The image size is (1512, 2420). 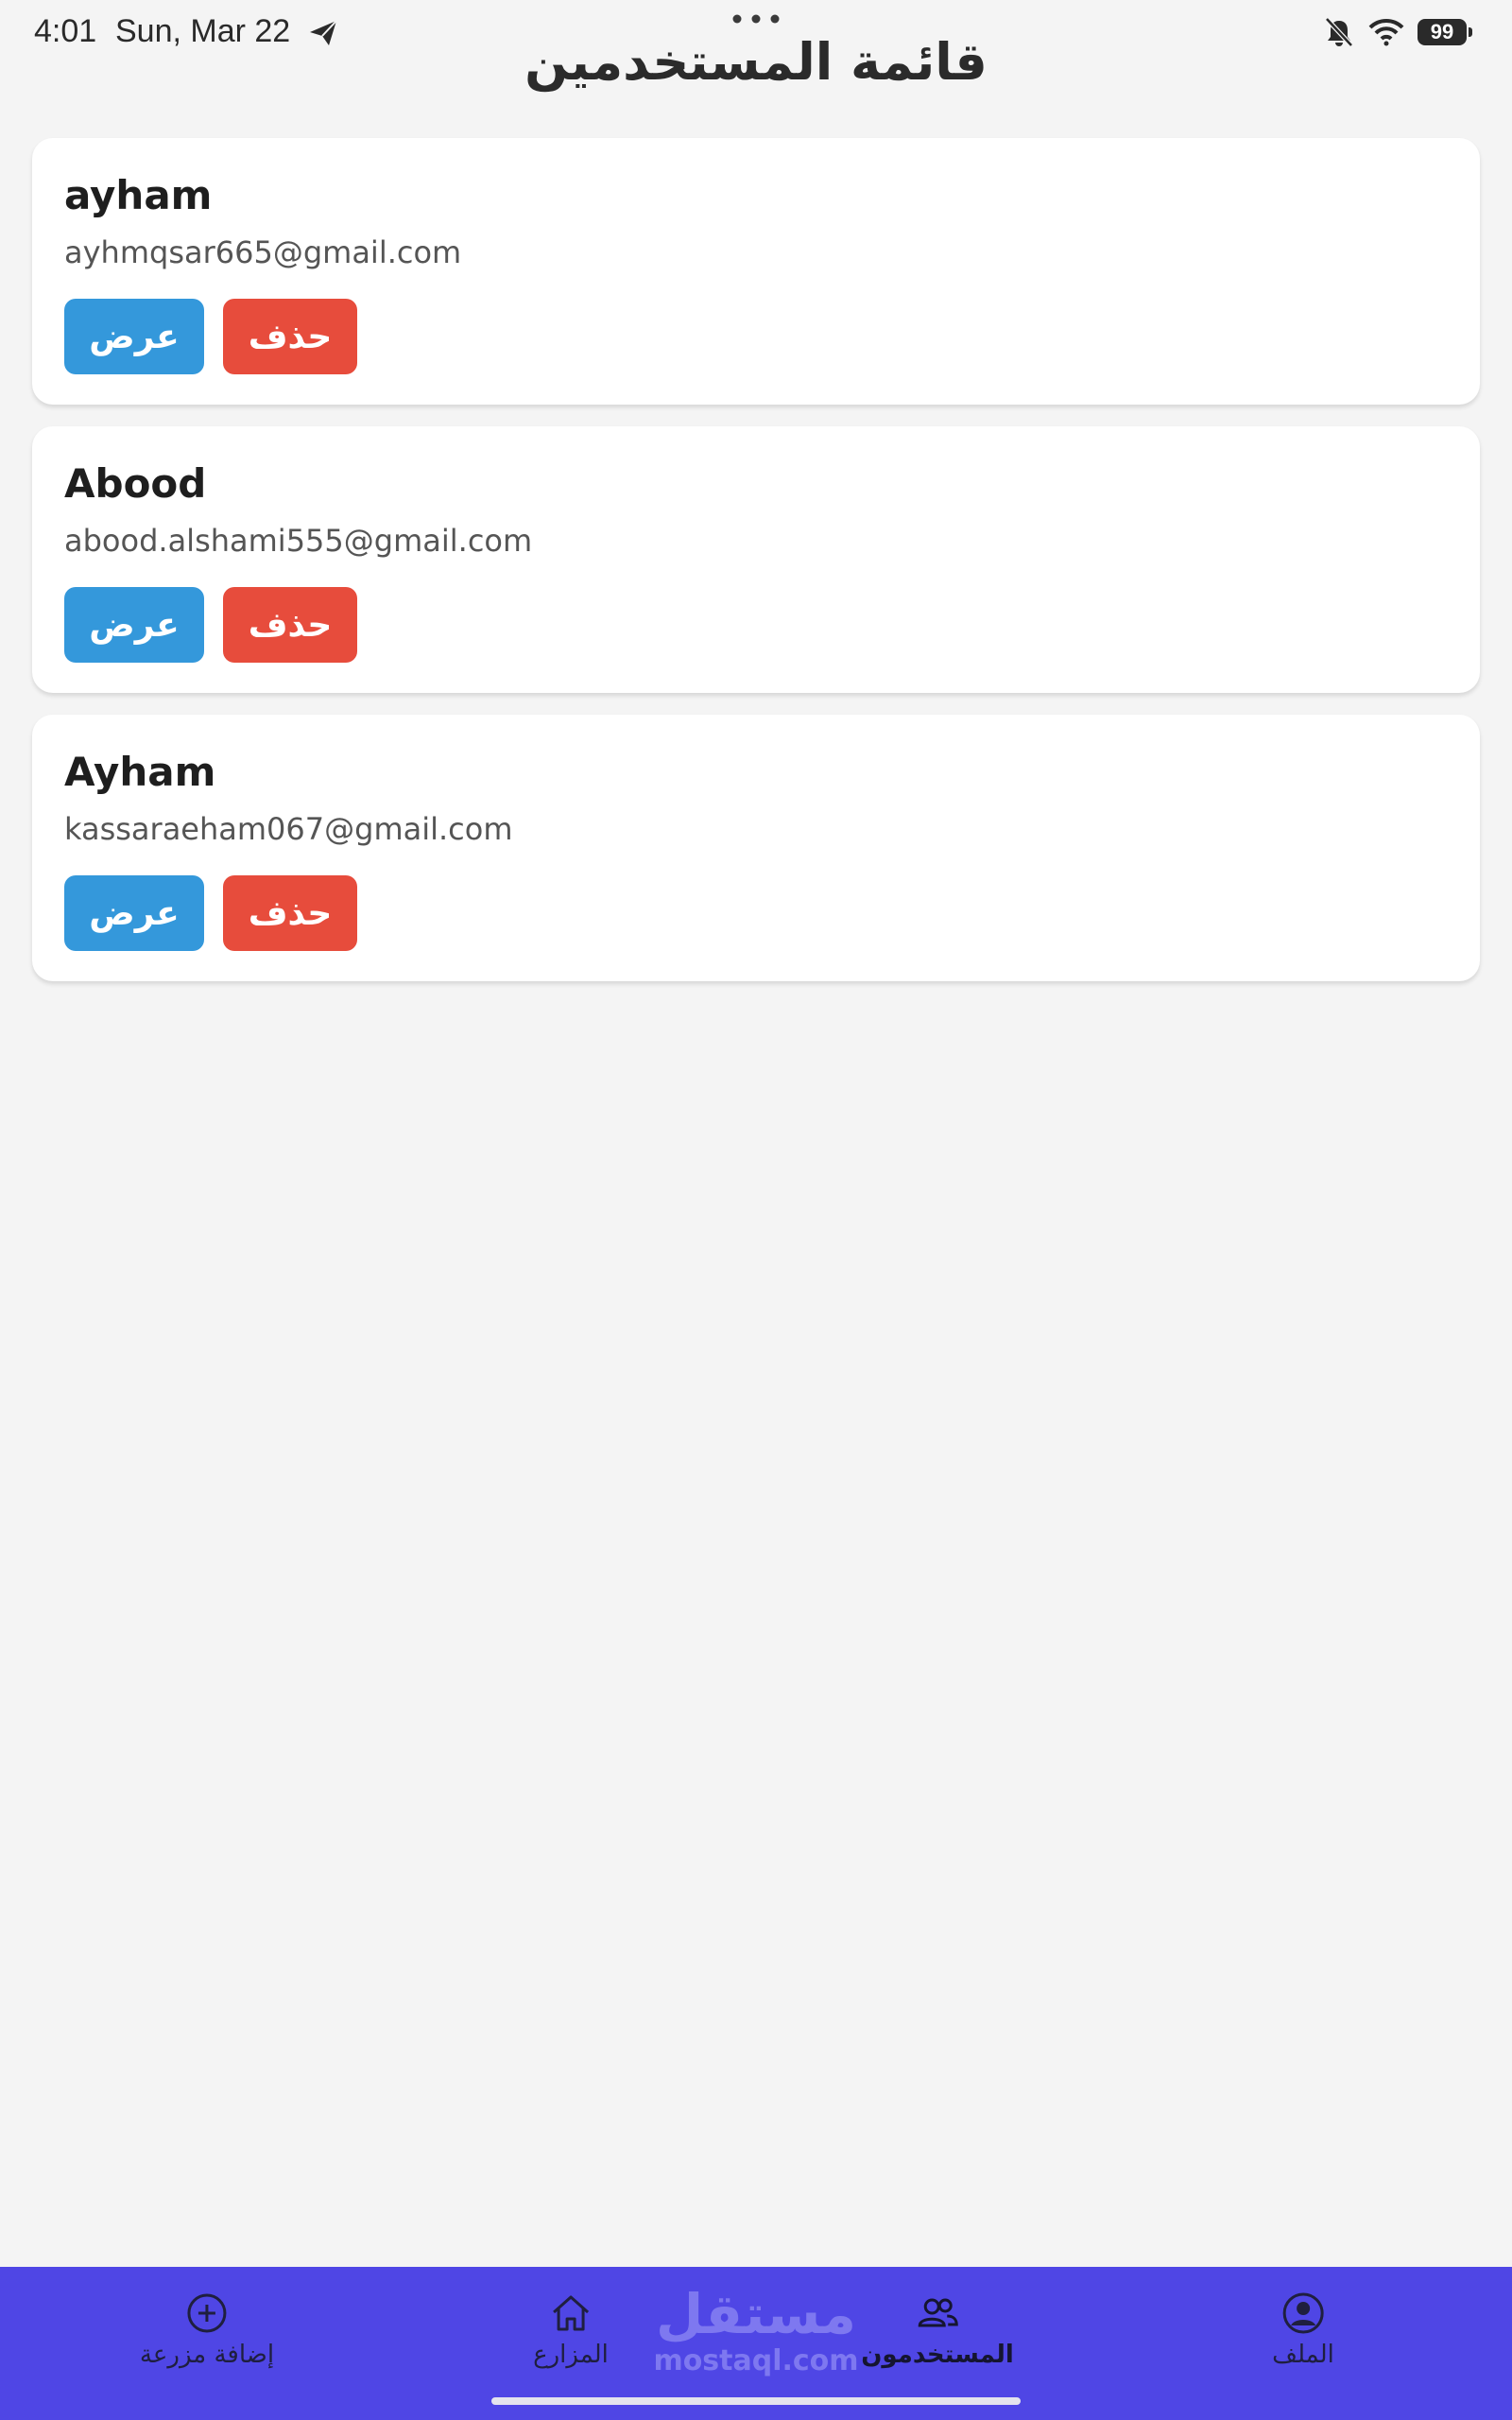 What do you see at coordinates (1303, 2313) in the screenshot?
I see `user-circle-icon` at bounding box center [1303, 2313].